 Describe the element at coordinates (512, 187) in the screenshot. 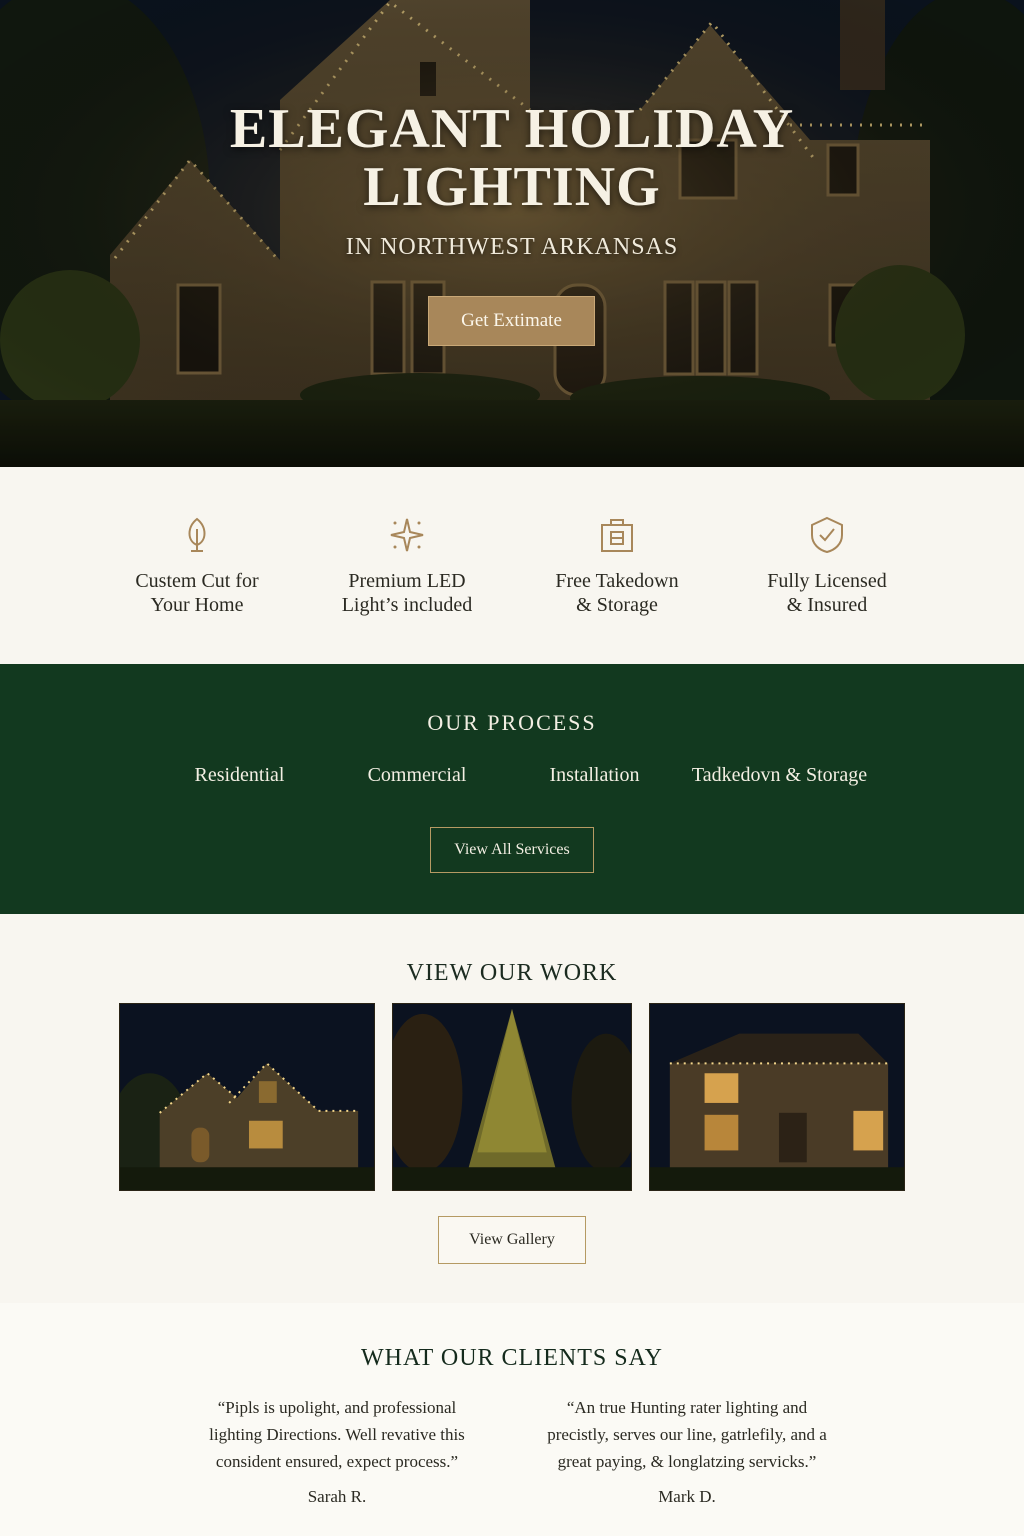

I see `hero-title-line2: LIGHTING` at that location.